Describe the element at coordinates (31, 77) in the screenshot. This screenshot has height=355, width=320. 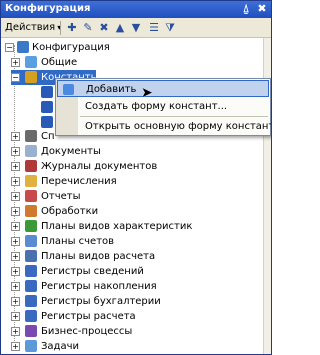
I see `constants-icon` at that location.